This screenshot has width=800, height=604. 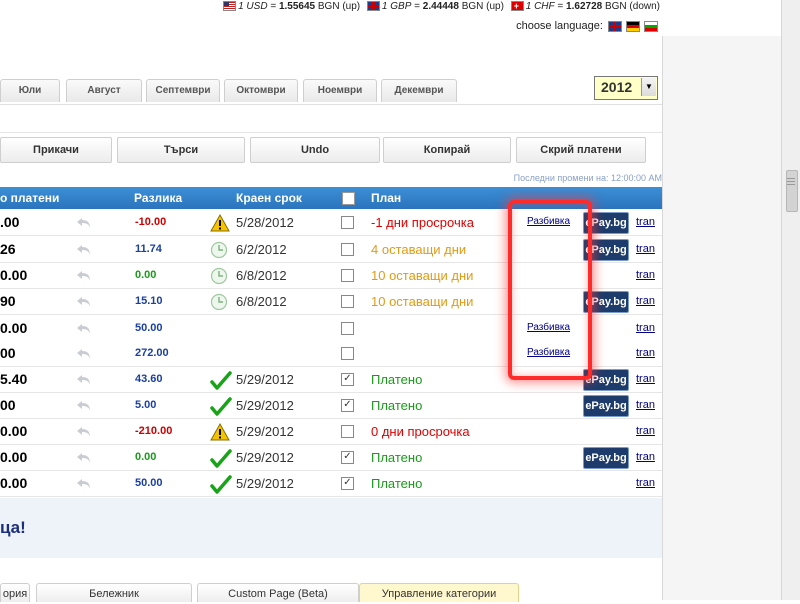 What do you see at coordinates (790, 300) in the screenshot?
I see `scrollbar` at bounding box center [790, 300].